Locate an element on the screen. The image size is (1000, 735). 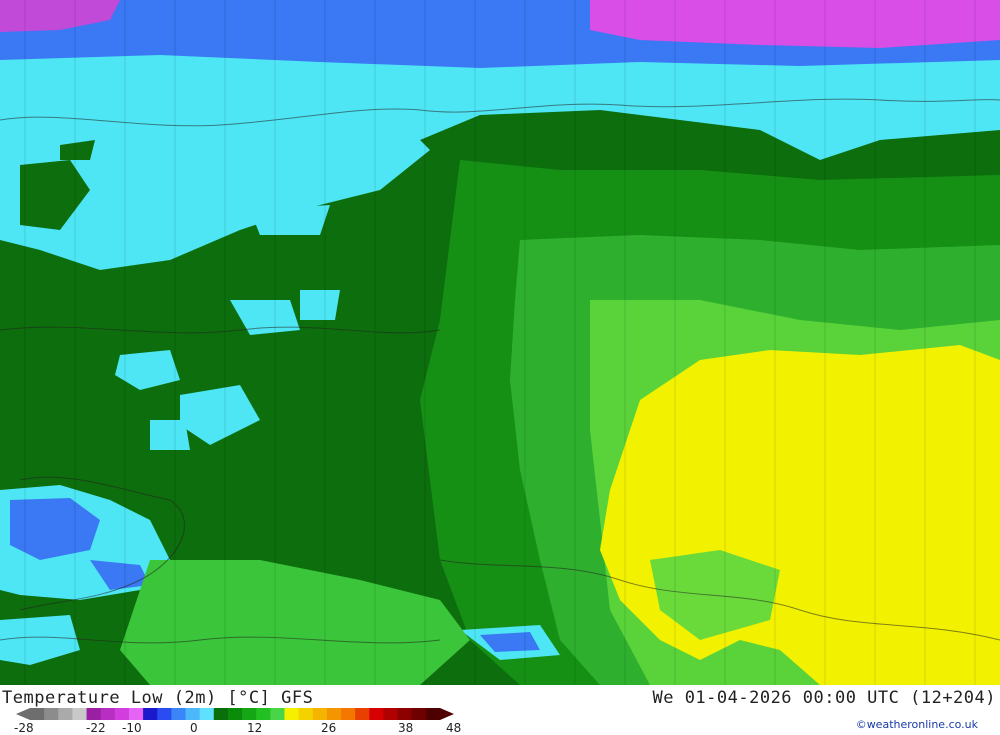
color-scale-bar is located at coordinates (235, 714).